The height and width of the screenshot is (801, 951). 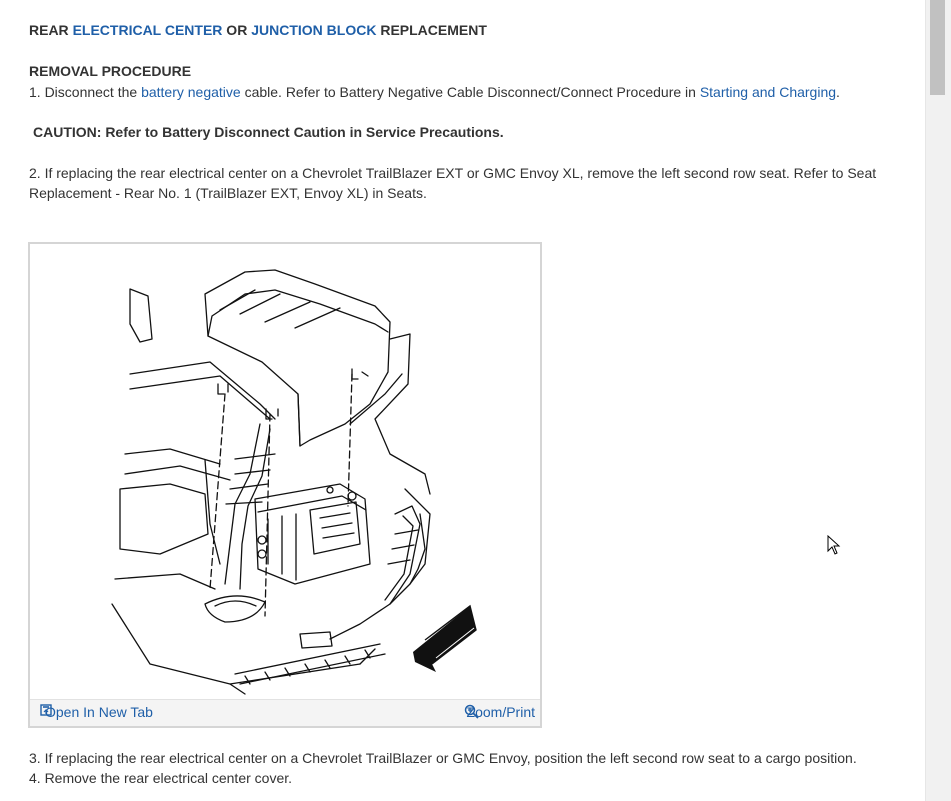 What do you see at coordinates (148, 30) in the screenshot?
I see `electrical-center-link: ELECTRICAL CENTER` at bounding box center [148, 30].